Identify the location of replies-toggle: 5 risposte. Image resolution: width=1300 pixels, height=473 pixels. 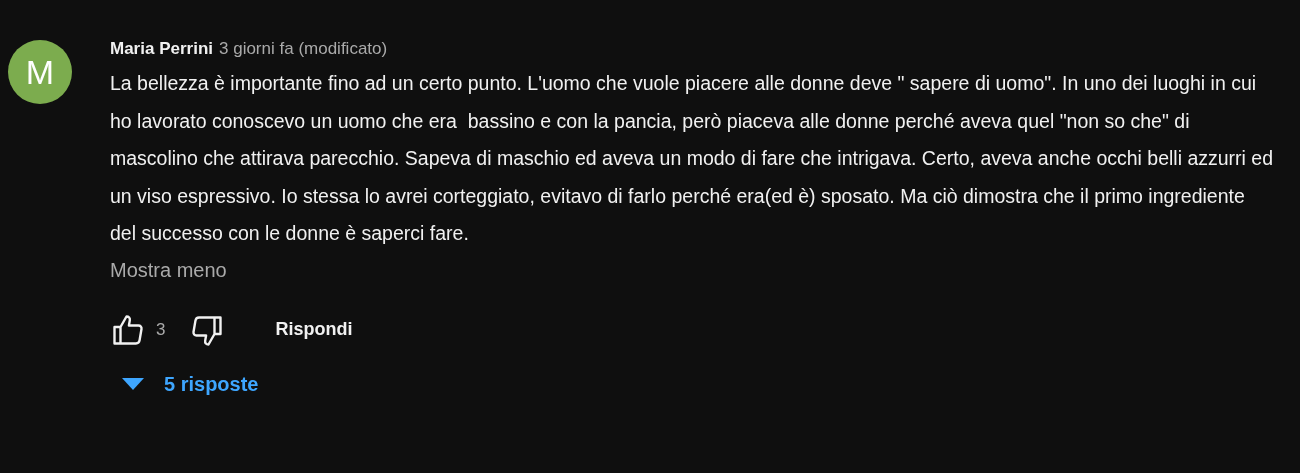
(211, 384).